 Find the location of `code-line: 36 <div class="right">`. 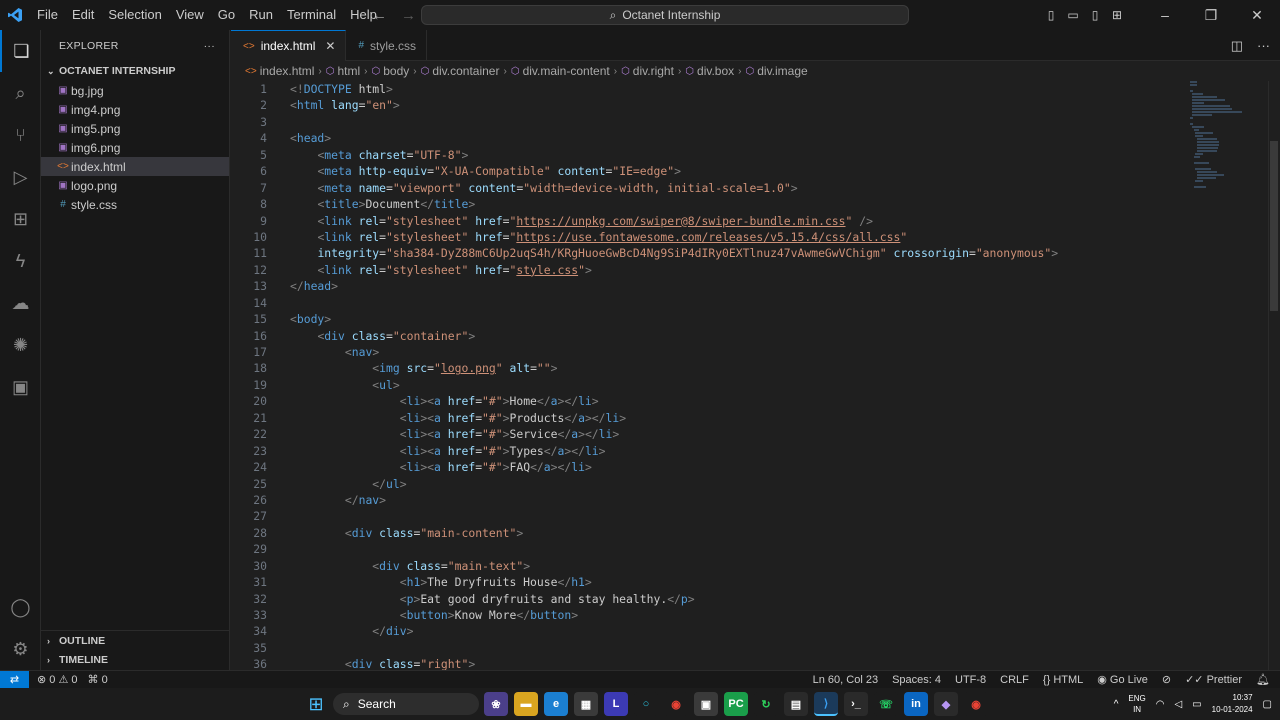

code-line: 36 <div class="right"> is located at coordinates (711, 663).